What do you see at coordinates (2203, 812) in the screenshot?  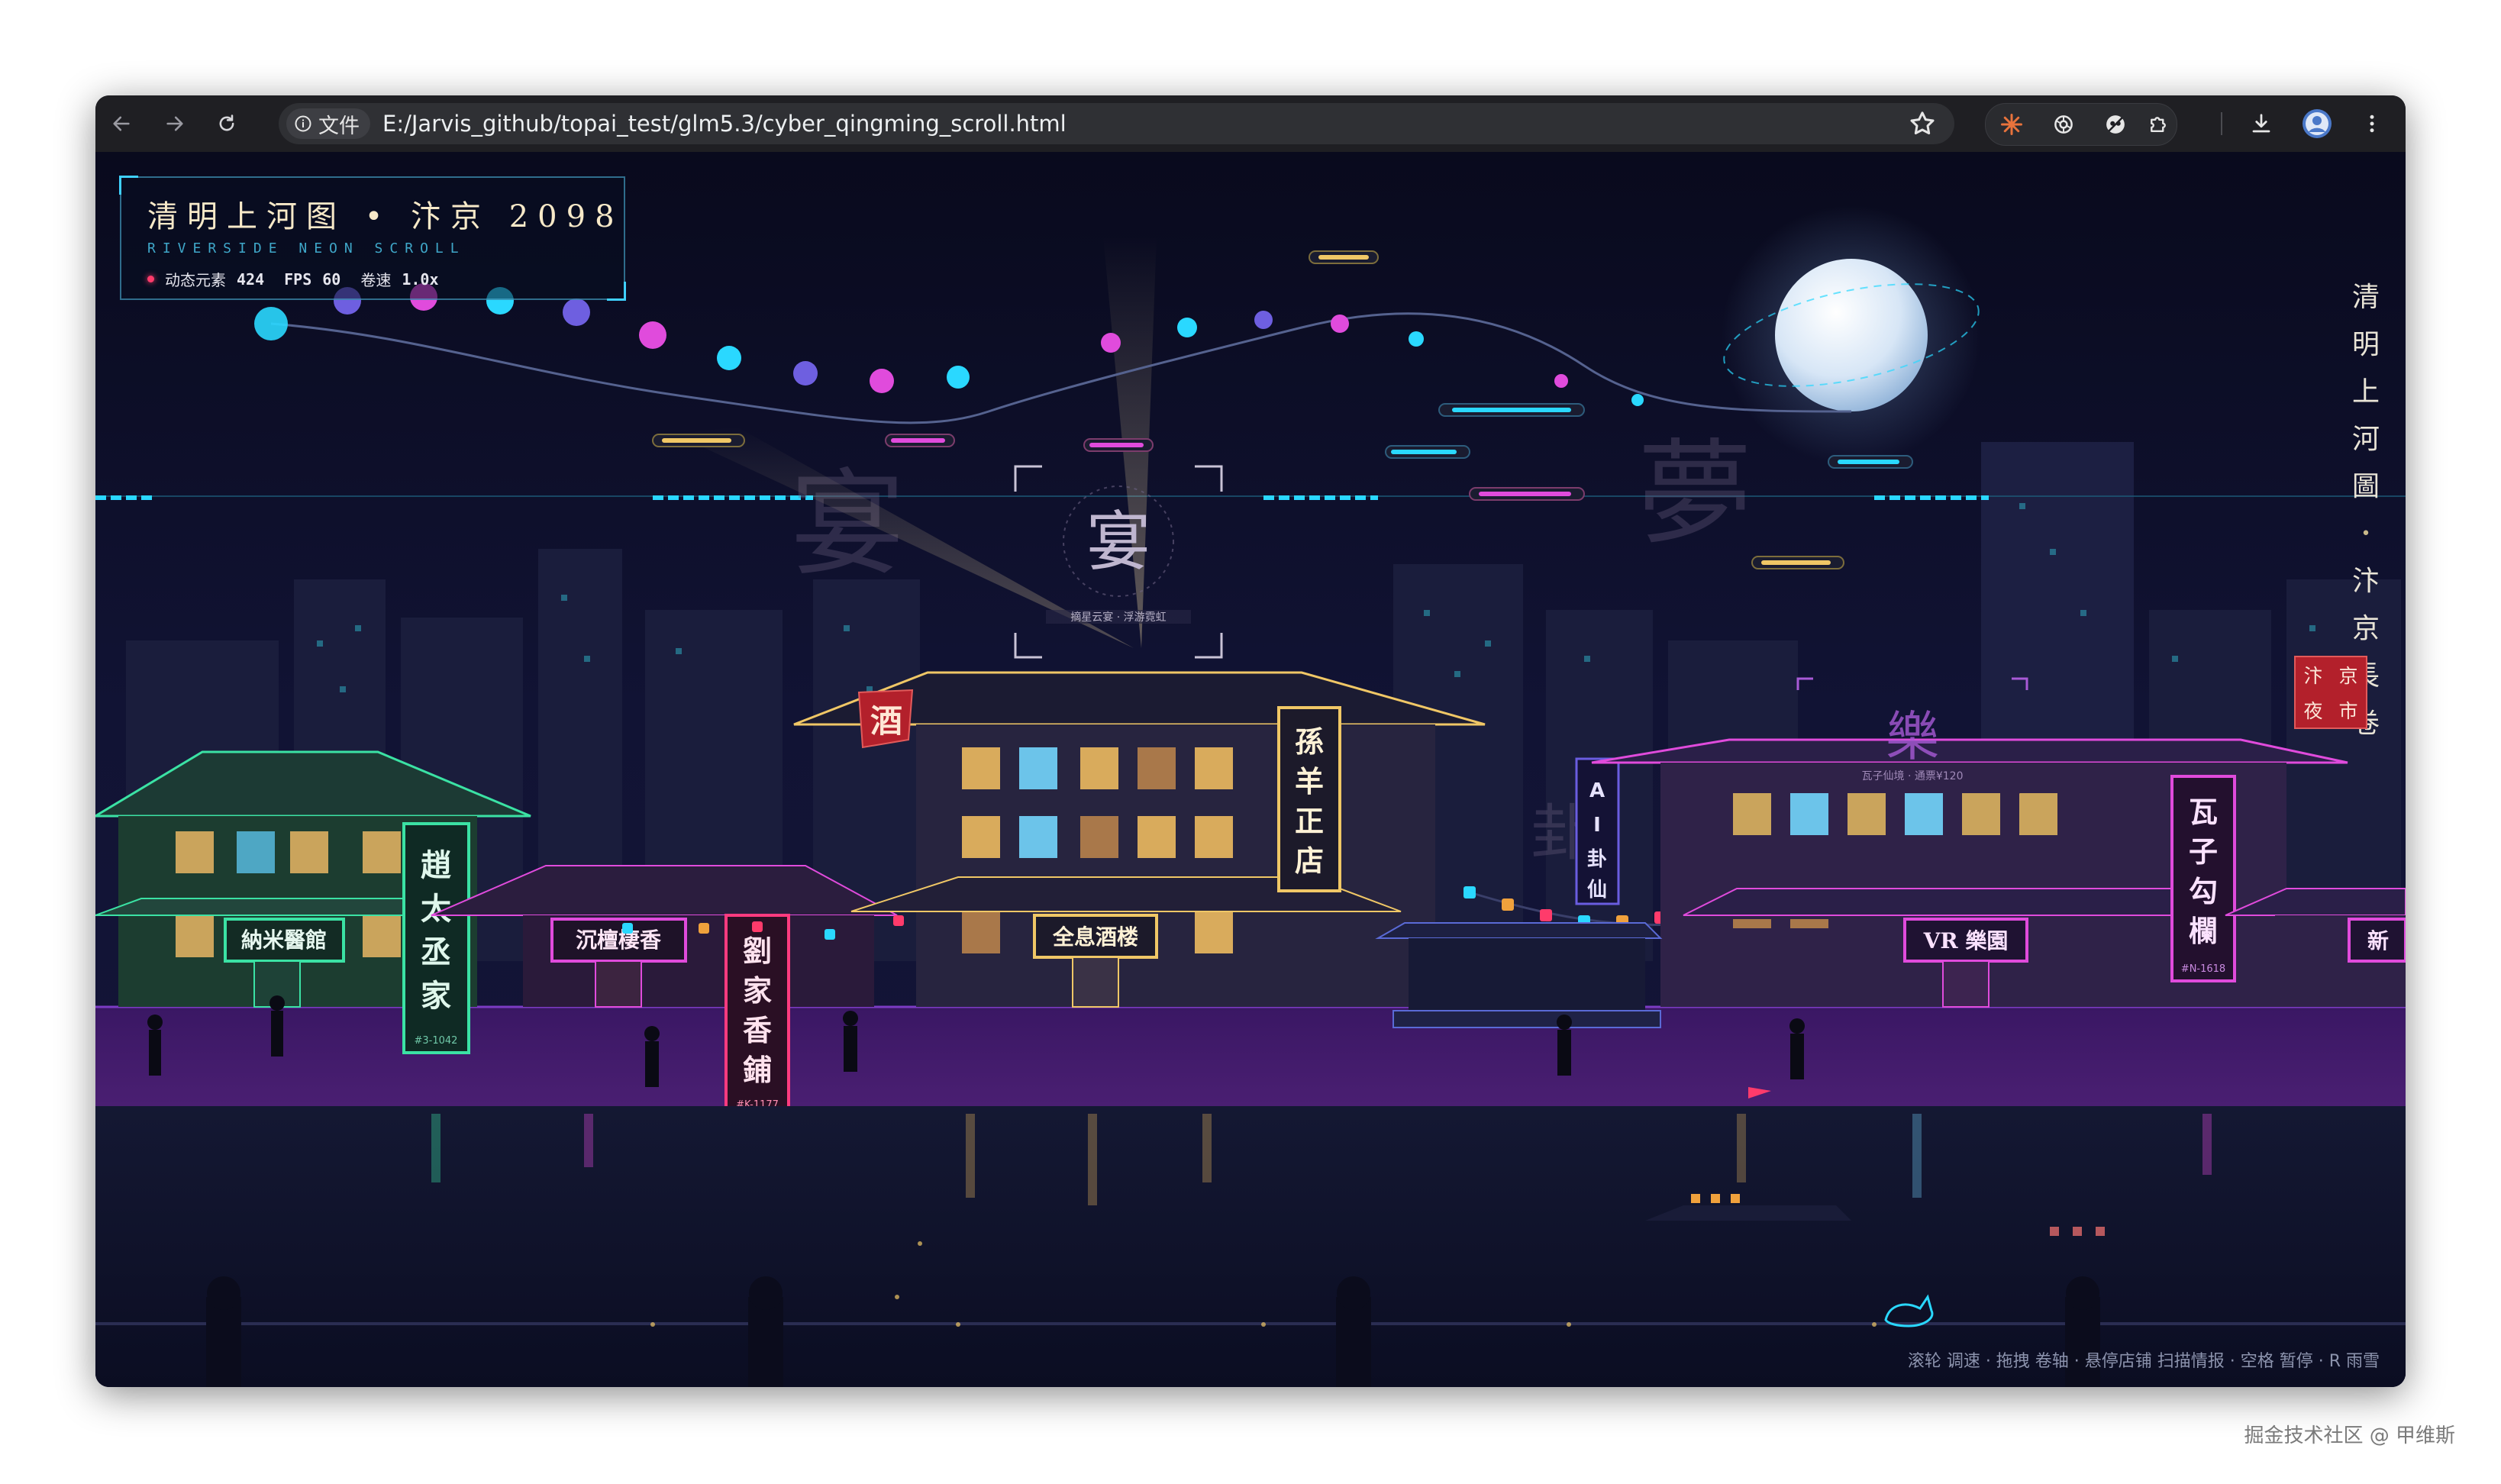 I see `svg-text: 瓦` at bounding box center [2203, 812].